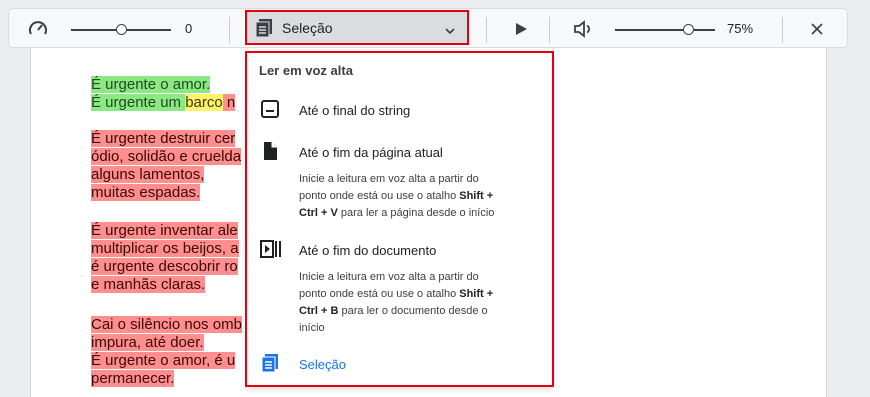  I want to click on speed-slider-knob, so click(121, 29).